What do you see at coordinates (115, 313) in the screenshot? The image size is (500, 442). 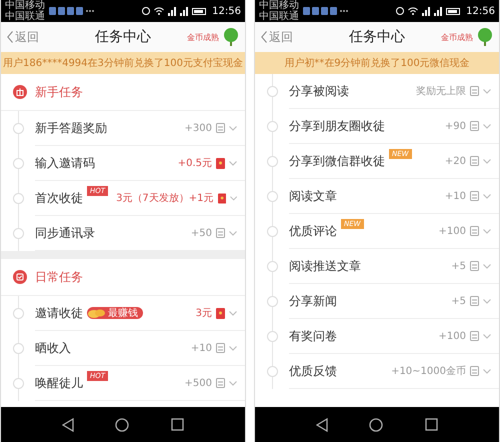 I see `top-earner-badge: 最赚钱` at bounding box center [115, 313].